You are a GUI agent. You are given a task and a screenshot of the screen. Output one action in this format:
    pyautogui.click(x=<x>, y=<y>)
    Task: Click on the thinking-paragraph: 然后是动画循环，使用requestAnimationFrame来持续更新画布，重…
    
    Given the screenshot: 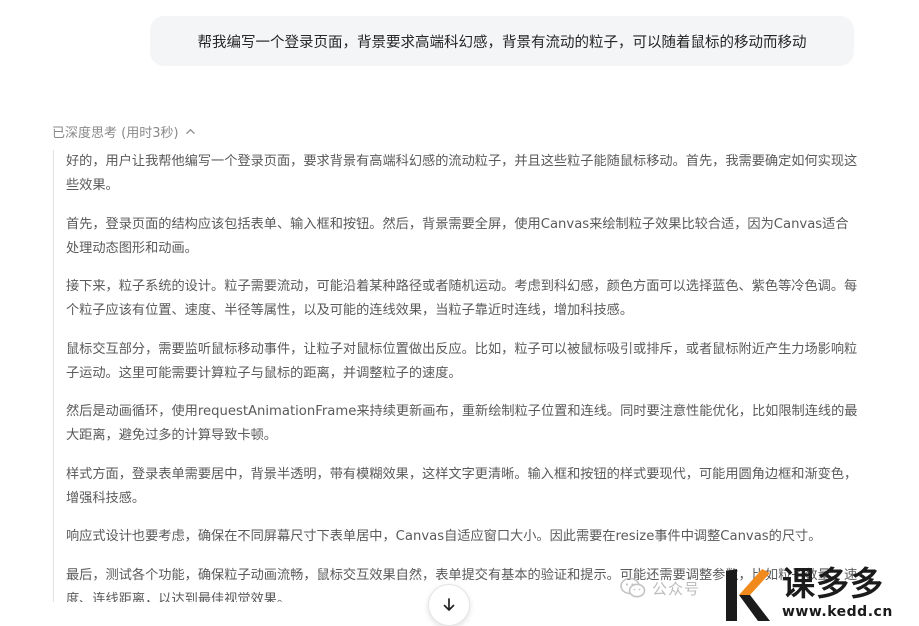 What is the action you would take?
    pyautogui.click(x=462, y=423)
    